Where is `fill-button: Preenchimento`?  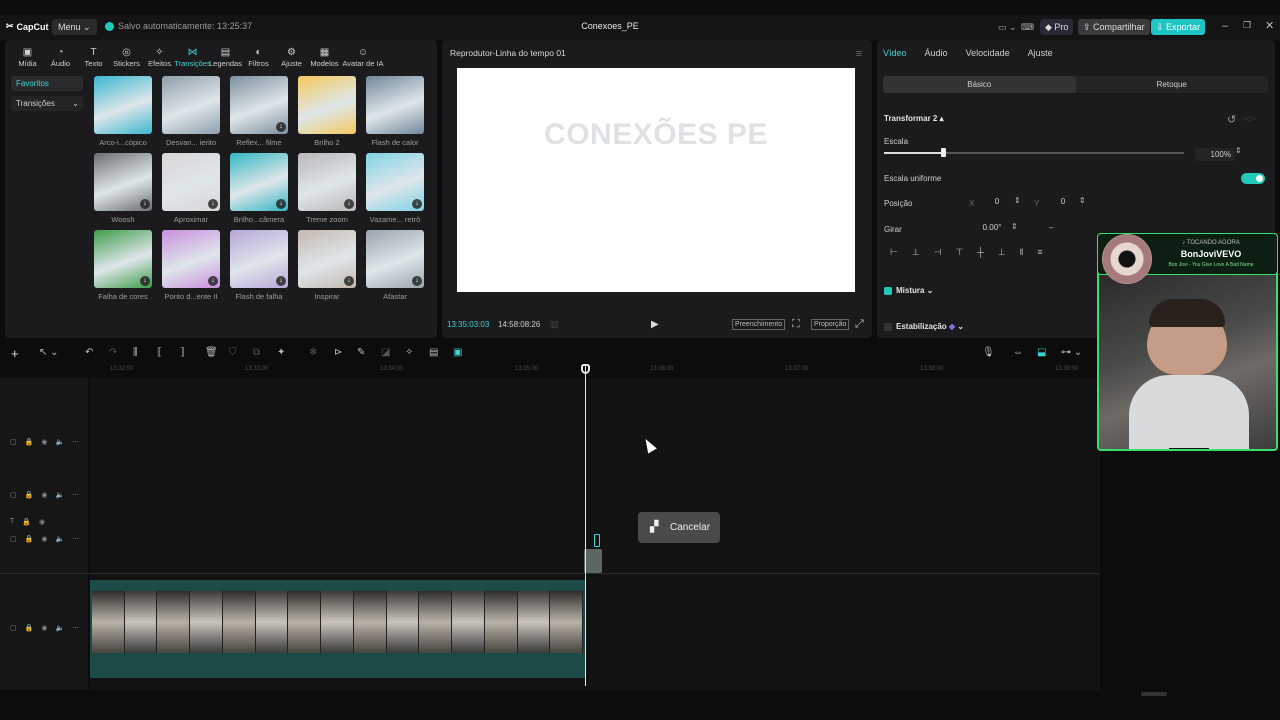
fill-button: Preenchimento is located at coordinates (759, 324).